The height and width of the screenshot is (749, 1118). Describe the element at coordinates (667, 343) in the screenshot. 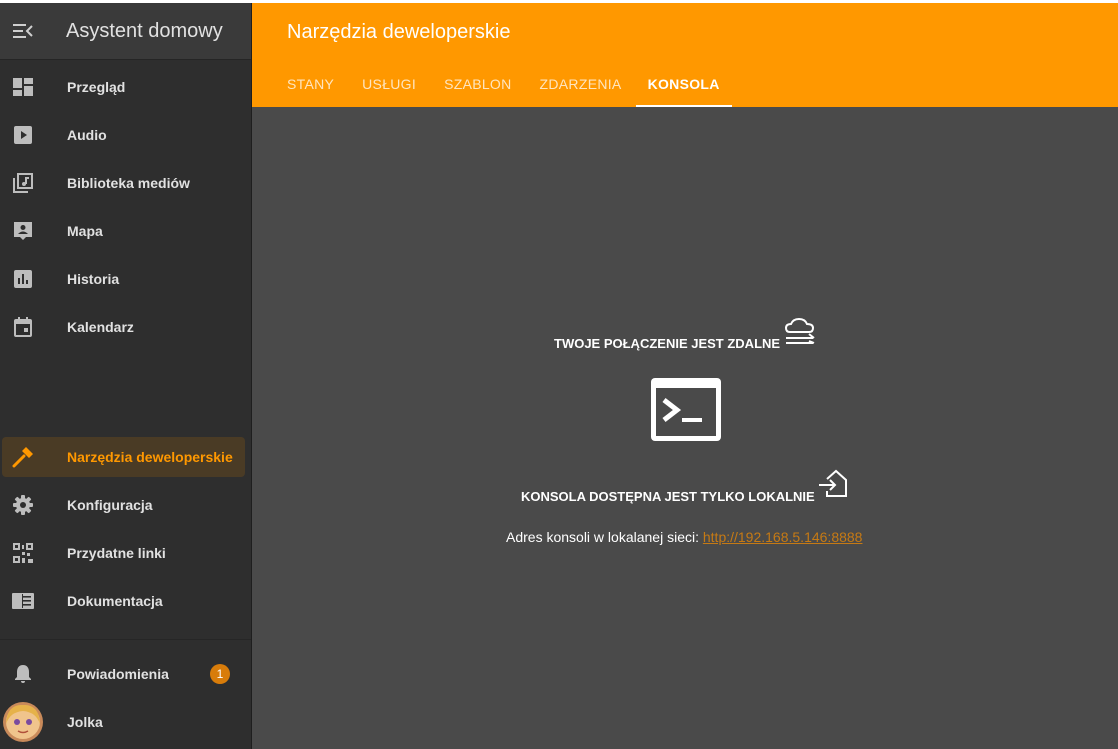

I see `remote-connection-message: TWOJE POŁĄCZENIE JEST ZDALNE` at that location.